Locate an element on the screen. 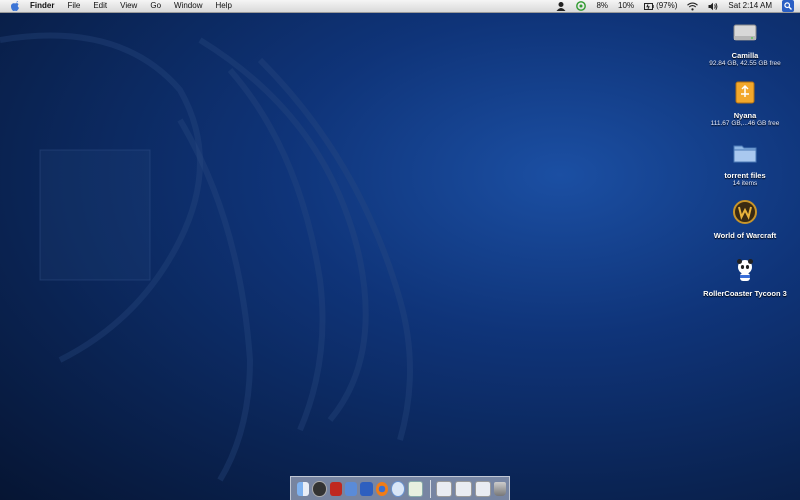 This screenshot has width=800, height=500. firefox-icon is located at coordinates (381, 488).